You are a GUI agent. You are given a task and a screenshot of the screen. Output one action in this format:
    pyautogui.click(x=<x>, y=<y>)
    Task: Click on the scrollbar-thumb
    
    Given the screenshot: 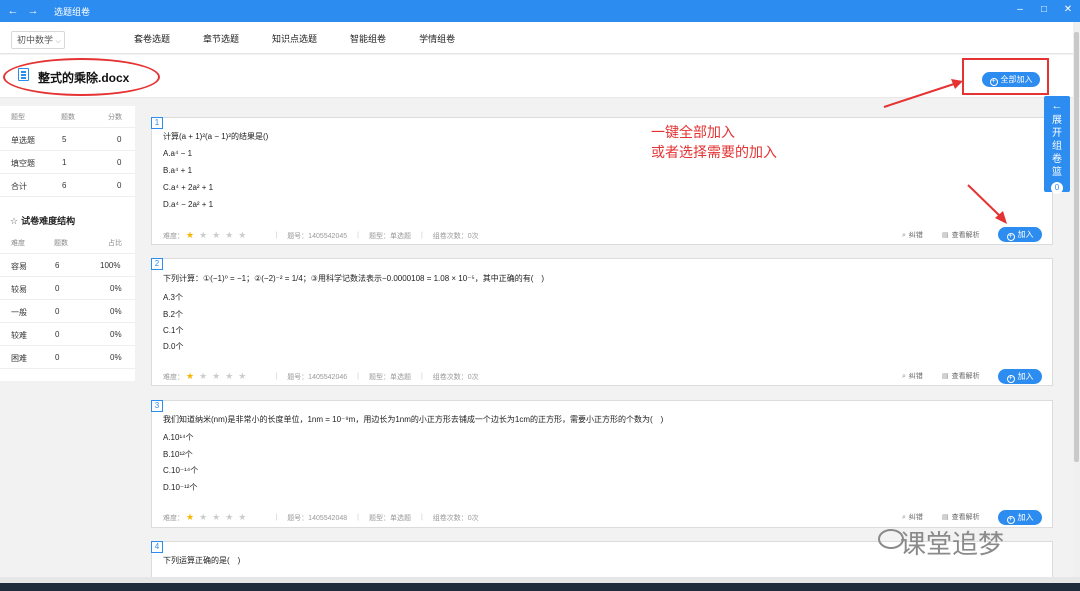 What is the action you would take?
    pyautogui.click(x=1076, y=247)
    